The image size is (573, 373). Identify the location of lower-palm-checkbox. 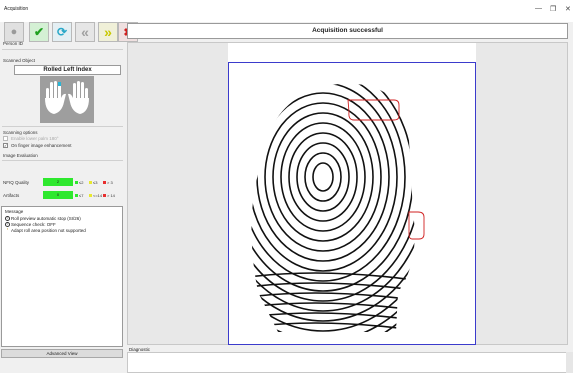
(5, 138).